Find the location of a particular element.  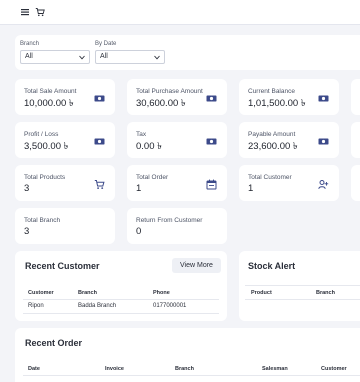

stat-label: Tax is located at coordinates (141, 134).